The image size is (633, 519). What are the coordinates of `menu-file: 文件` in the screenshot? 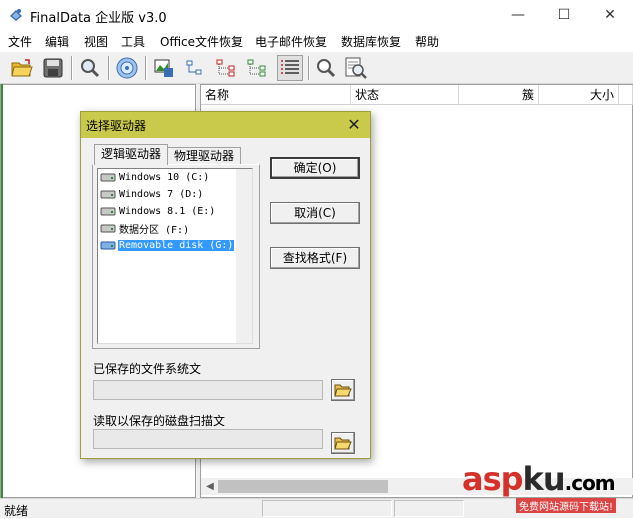 It's located at (20, 41).